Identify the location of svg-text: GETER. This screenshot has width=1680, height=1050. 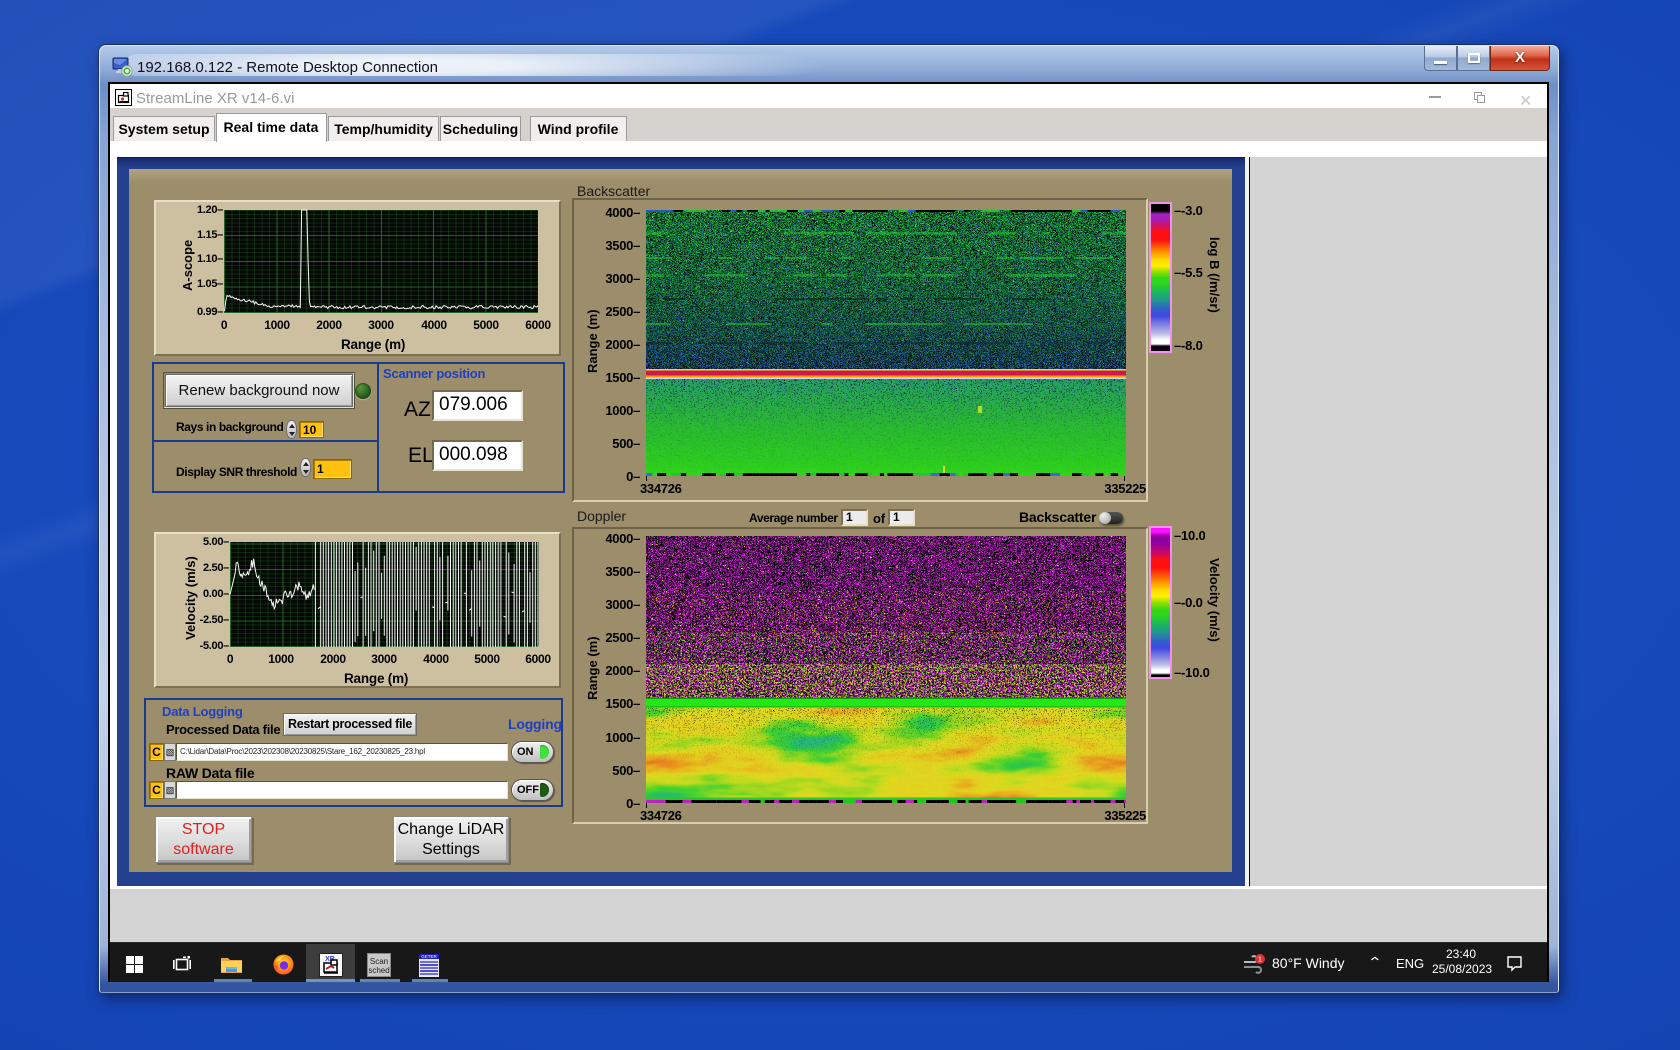
(429, 956).